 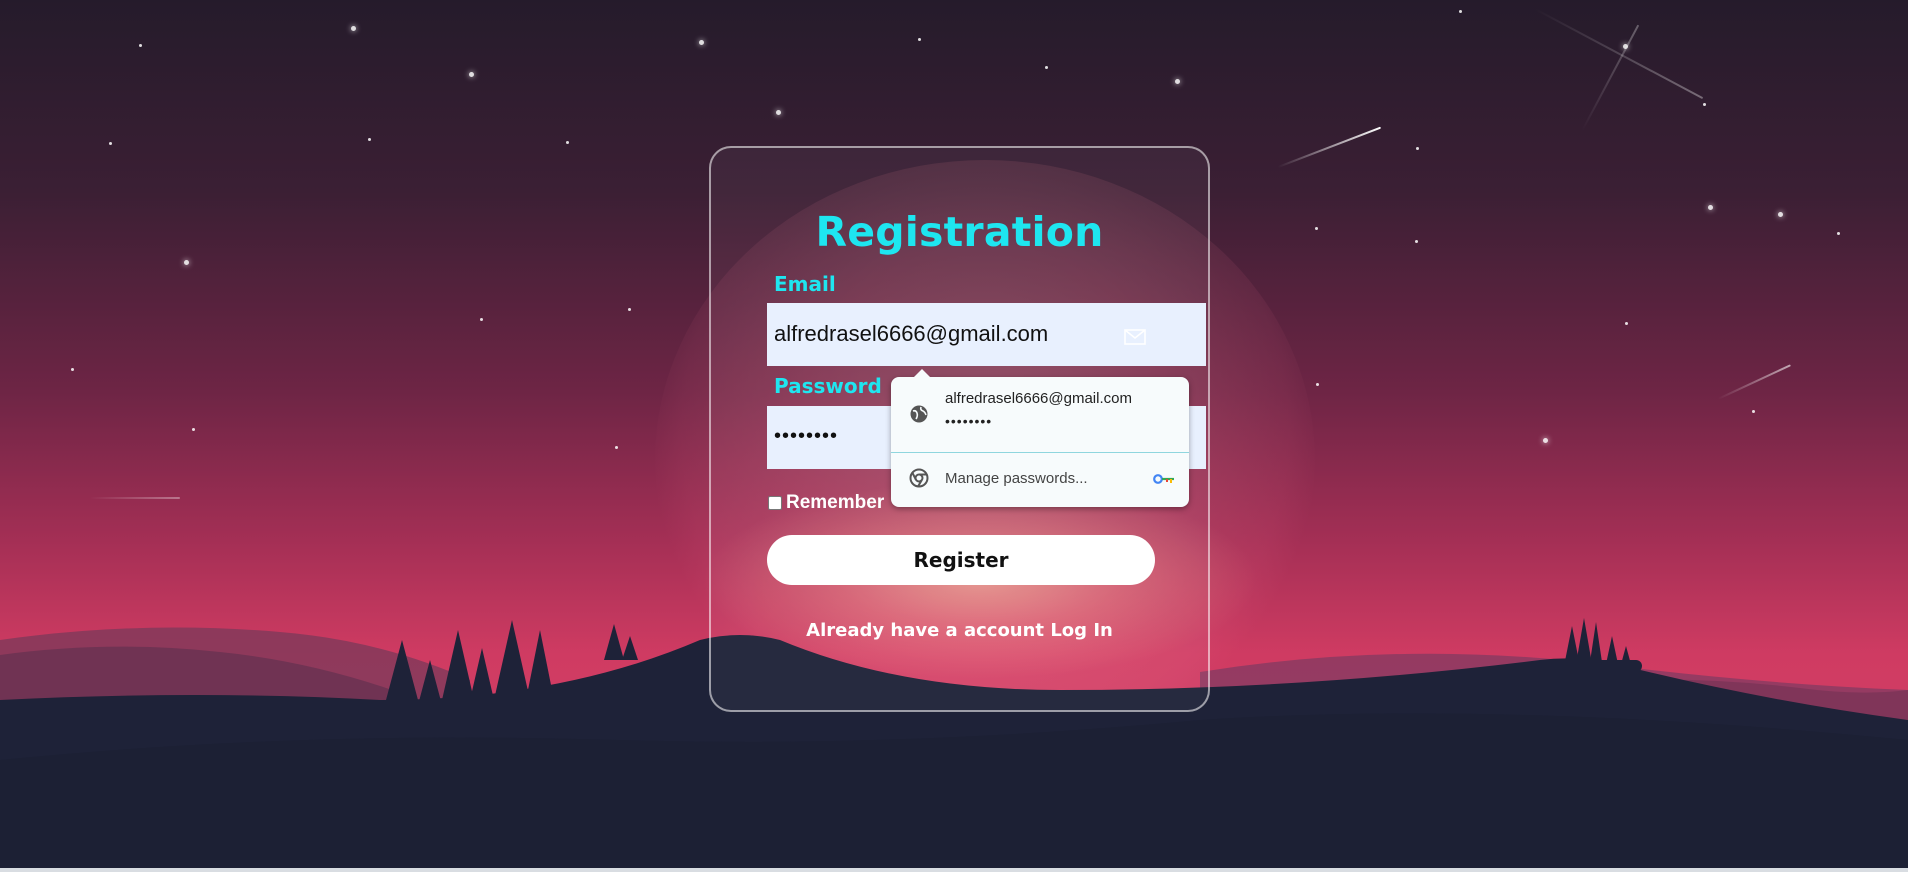 What do you see at coordinates (1081, 630) in the screenshot?
I see `login-link: Log In` at bounding box center [1081, 630].